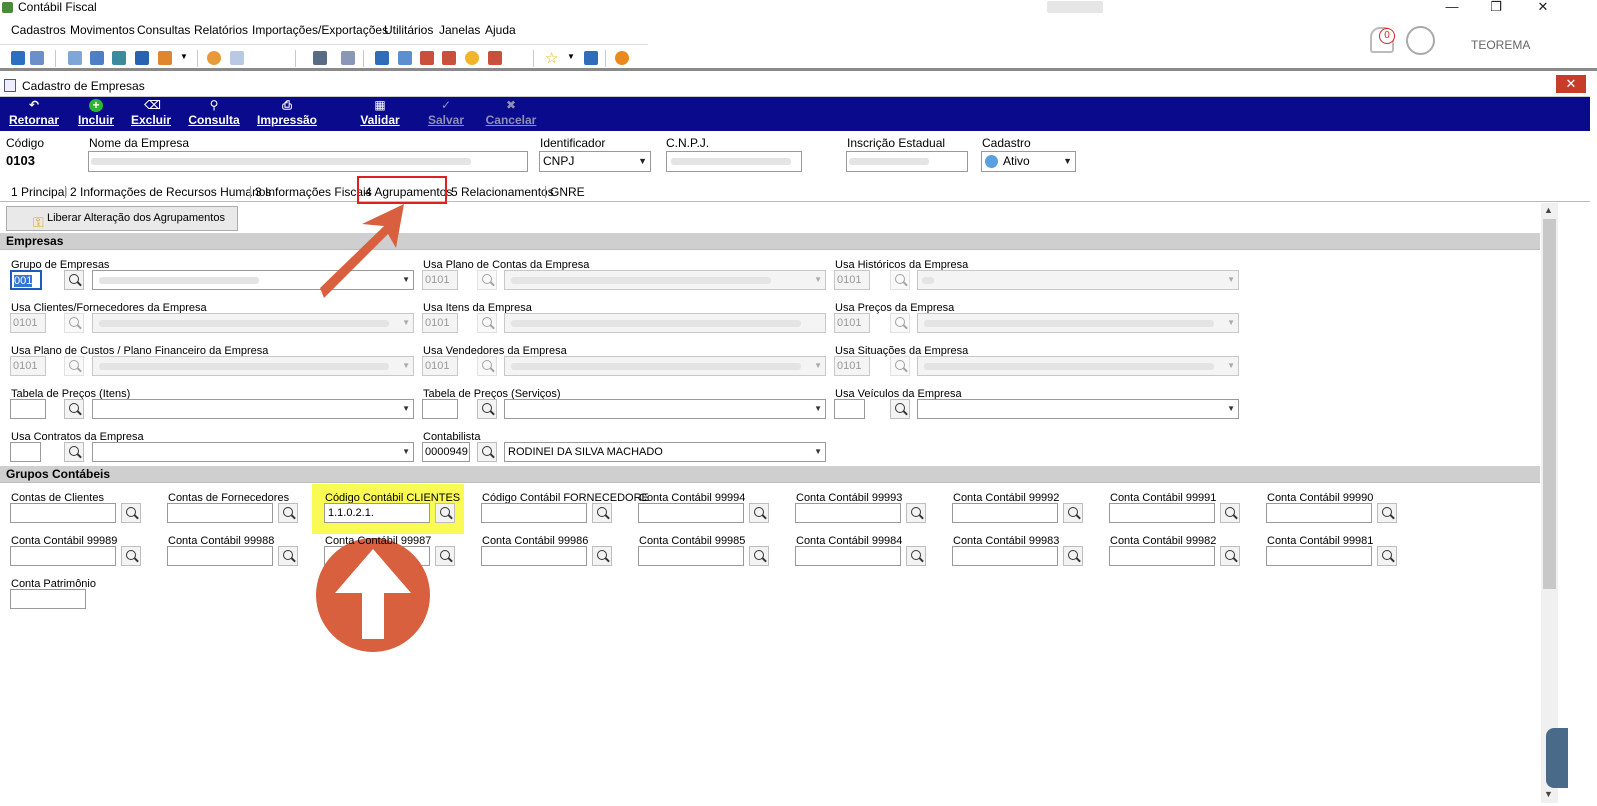  Describe the element at coordinates (28, 366) in the screenshot. I see `custos-code: 0101` at that location.